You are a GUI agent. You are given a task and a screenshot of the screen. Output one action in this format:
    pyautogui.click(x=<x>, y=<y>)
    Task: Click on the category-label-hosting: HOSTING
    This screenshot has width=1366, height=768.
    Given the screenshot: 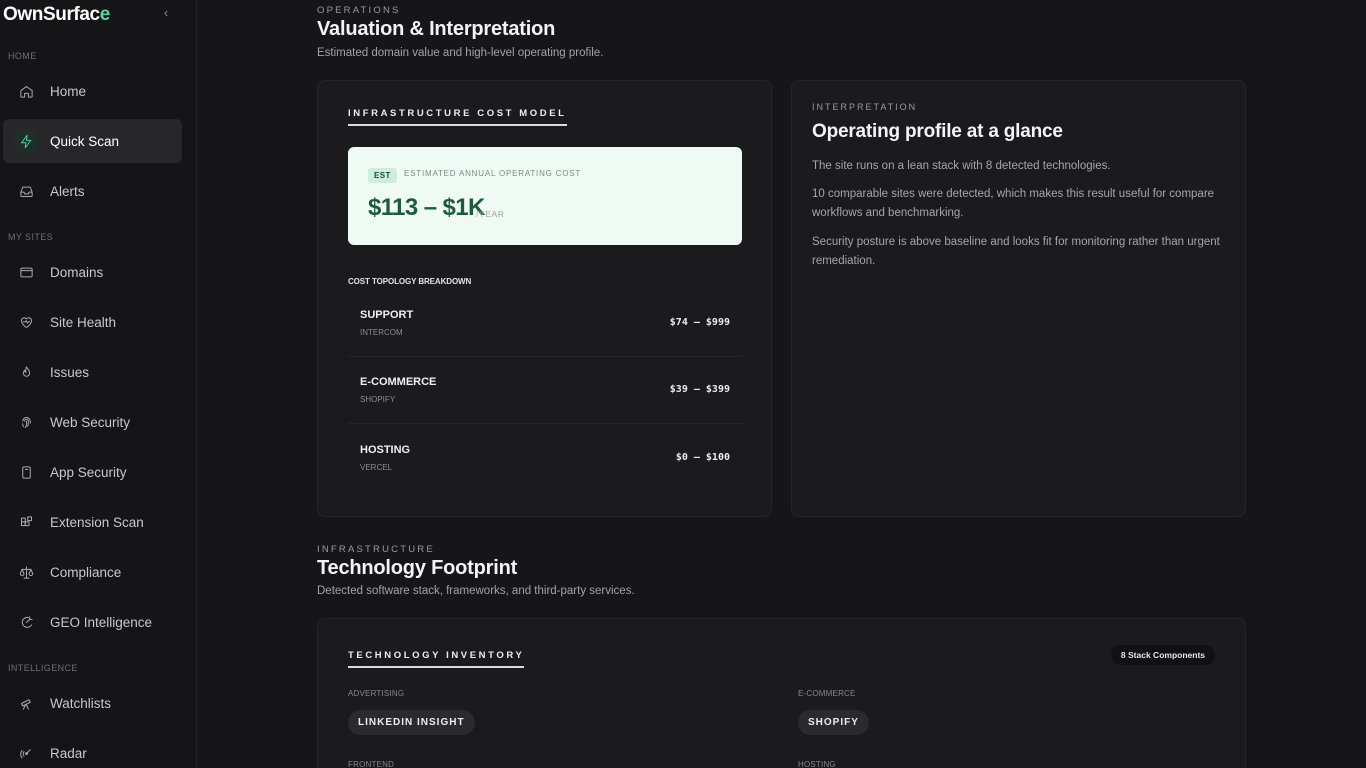 What is the action you would take?
    pyautogui.click(x=817, y=764)
    